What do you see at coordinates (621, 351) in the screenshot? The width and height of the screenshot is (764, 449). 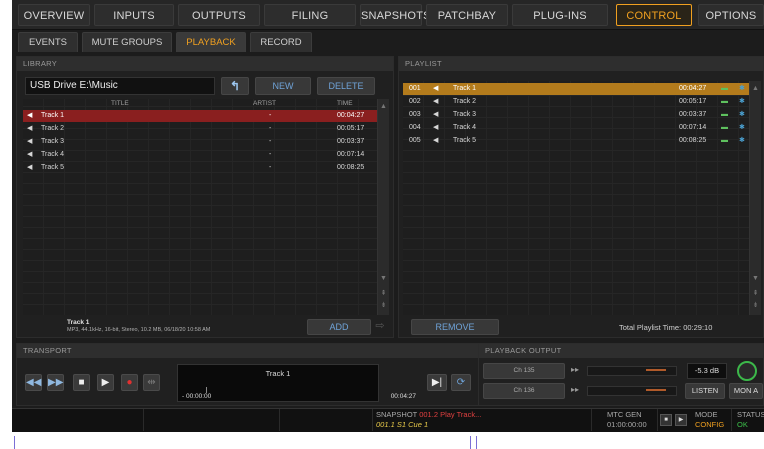 I see `playback-output-header: PLAYBACK OUTPUT` at bounding box center [621, 351].